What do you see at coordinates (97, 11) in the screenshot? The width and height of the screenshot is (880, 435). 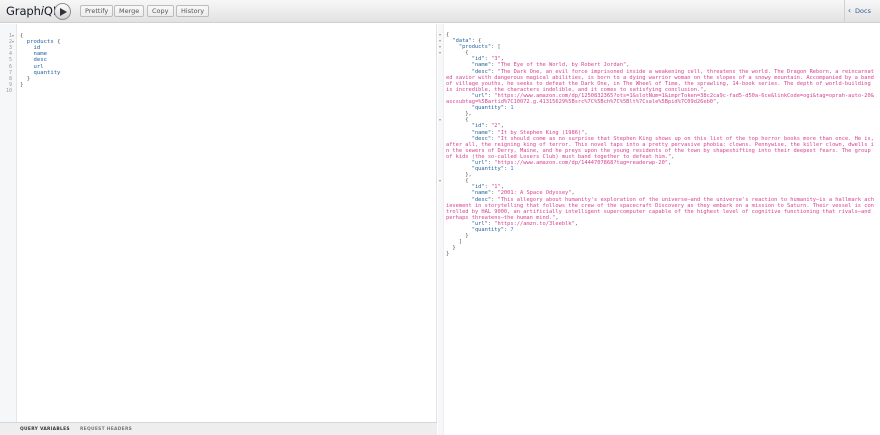 I see `prettify-button: Prettify` at bounding box center [97, 11].